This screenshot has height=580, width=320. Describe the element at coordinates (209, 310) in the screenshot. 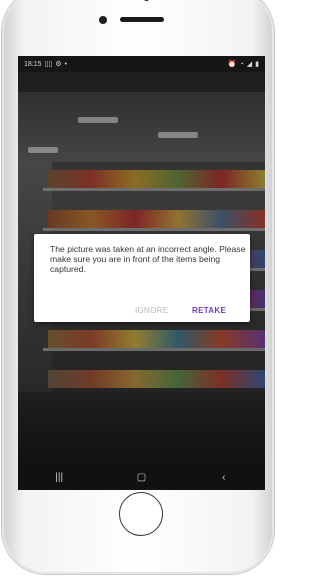

I see `retake-button: RETAKE` at that location.